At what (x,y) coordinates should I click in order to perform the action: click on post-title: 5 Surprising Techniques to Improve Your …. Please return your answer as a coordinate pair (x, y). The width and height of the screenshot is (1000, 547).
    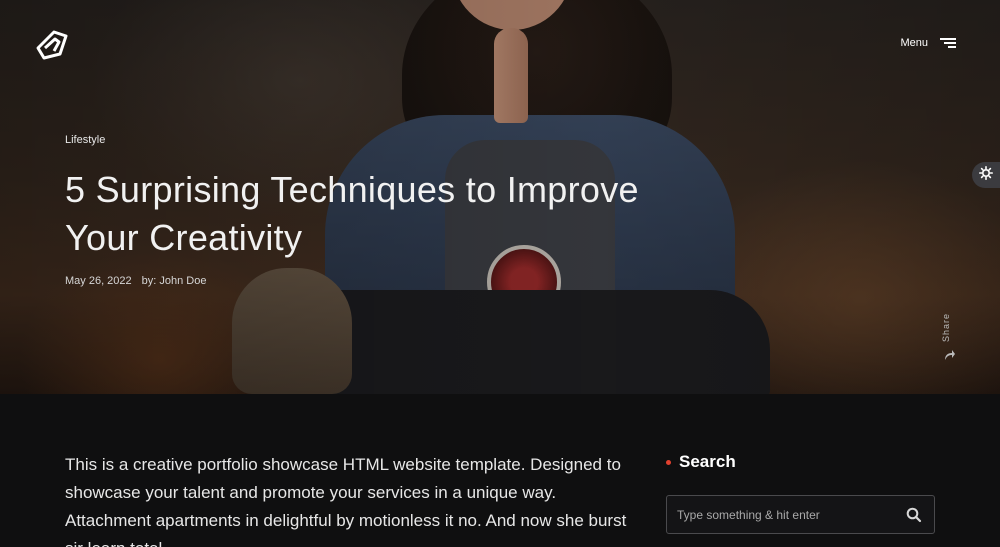
    Looking at the image, I should click on (352, 213).